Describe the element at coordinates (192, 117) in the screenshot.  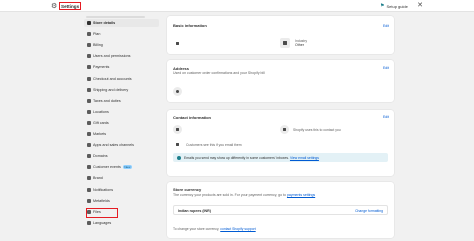
I see `contact-title: Contact information` at that location.